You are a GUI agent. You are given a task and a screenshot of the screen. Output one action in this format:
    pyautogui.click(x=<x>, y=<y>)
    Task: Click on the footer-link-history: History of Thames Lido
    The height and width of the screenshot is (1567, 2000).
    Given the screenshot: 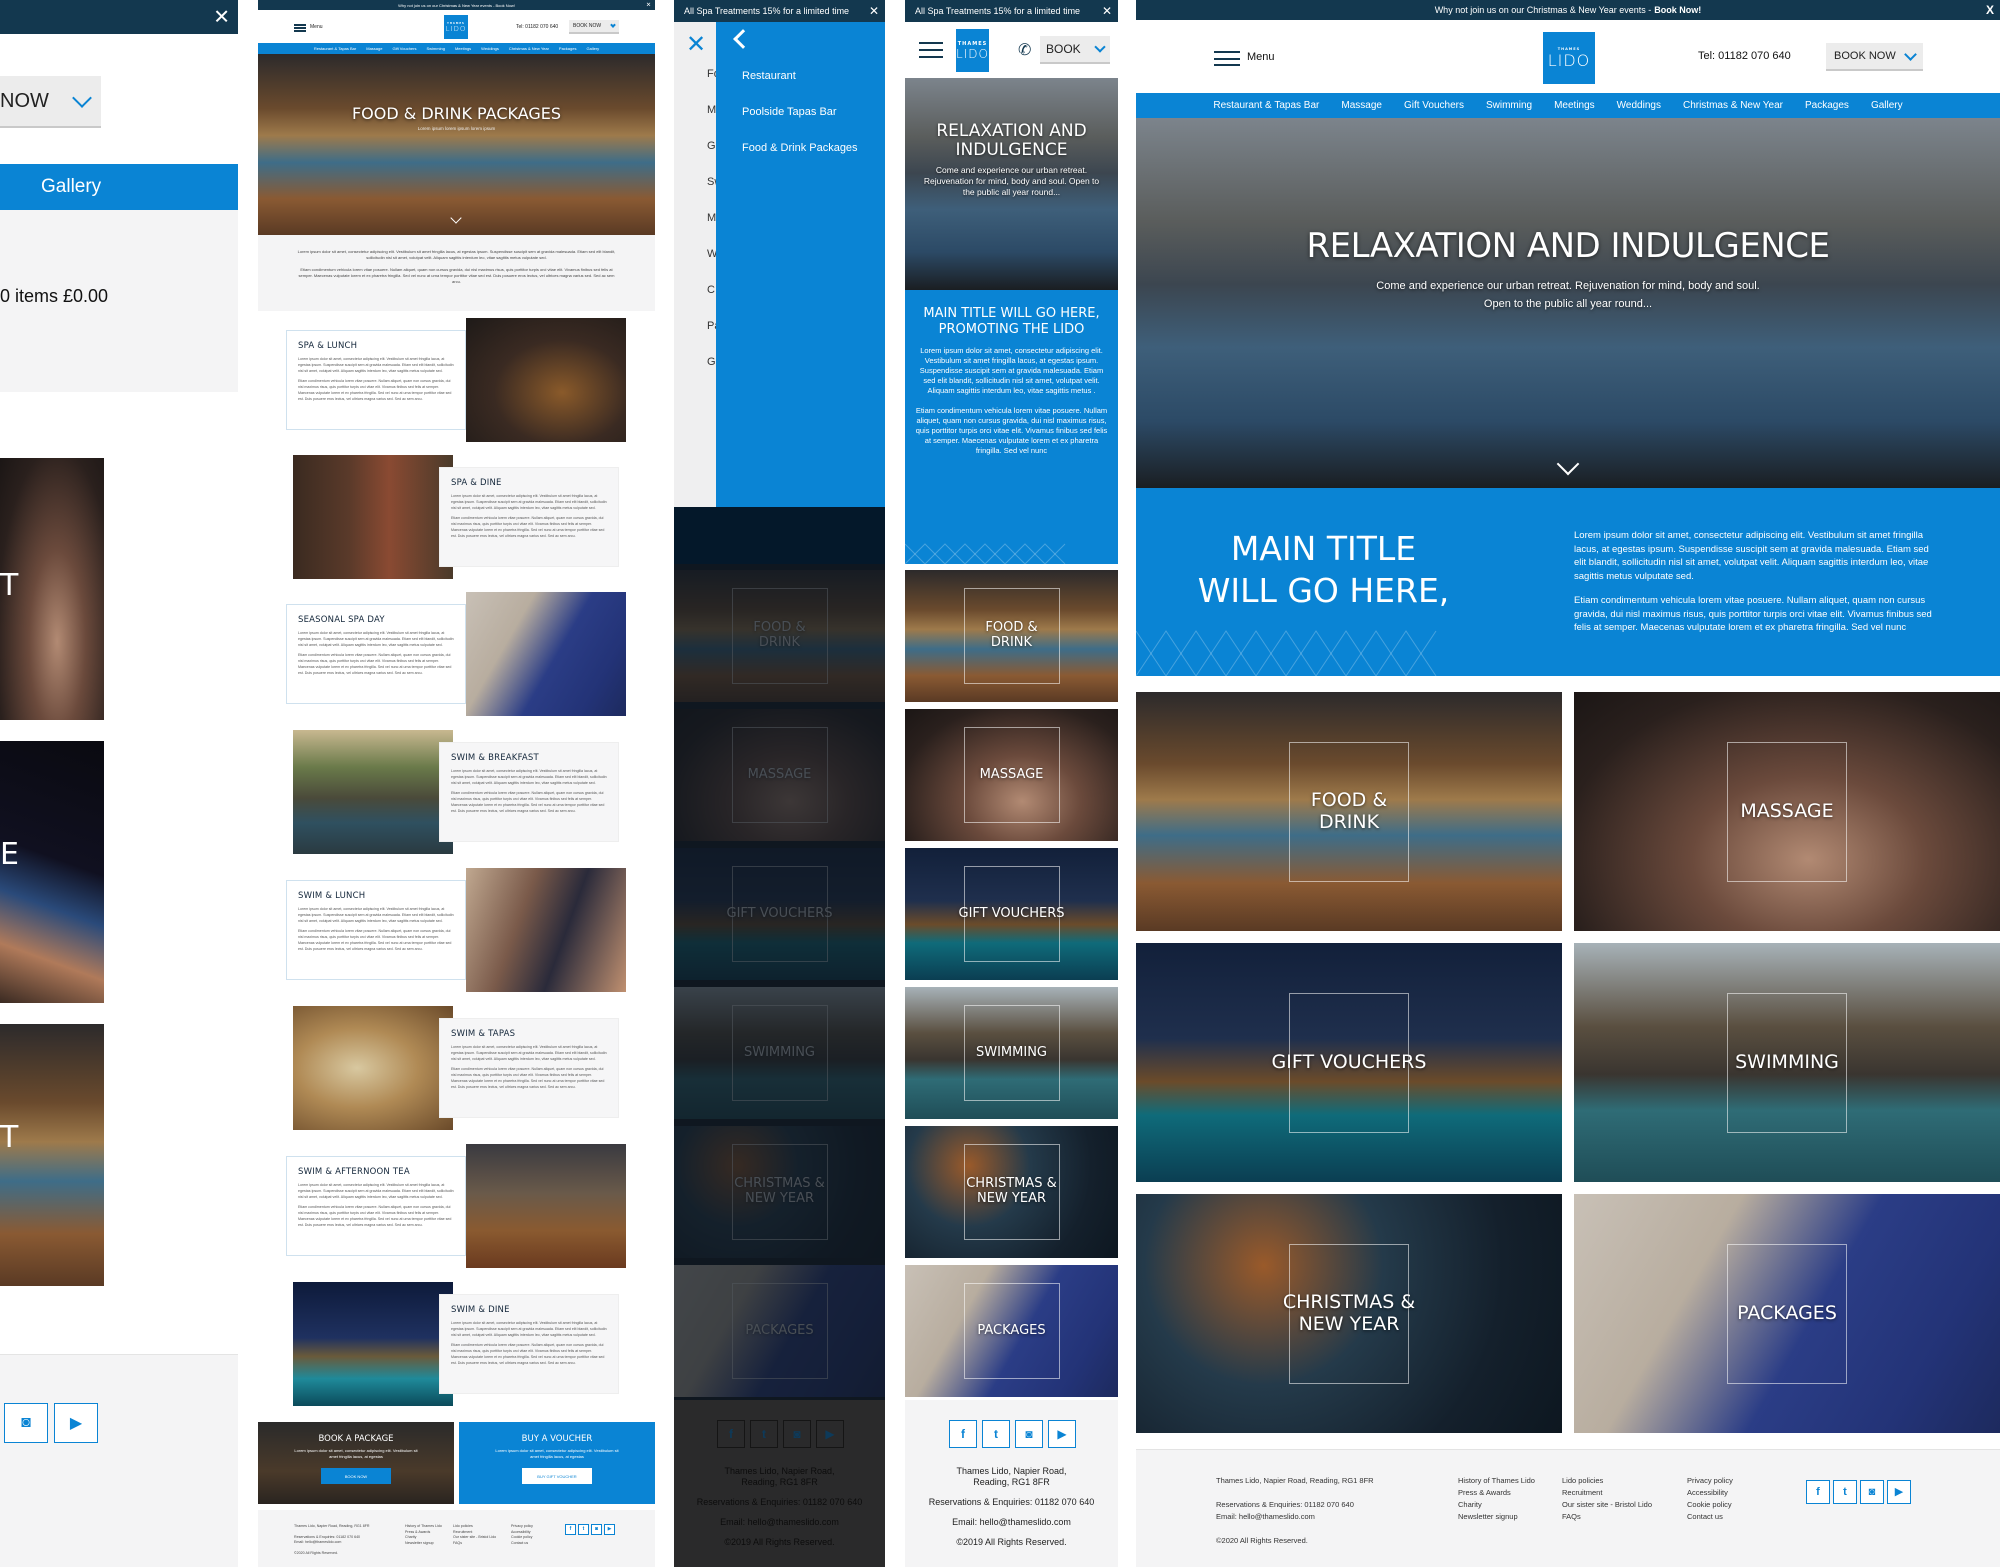 What is the action you would take?
    pyautogui.click(x=1496, y=1481)
    